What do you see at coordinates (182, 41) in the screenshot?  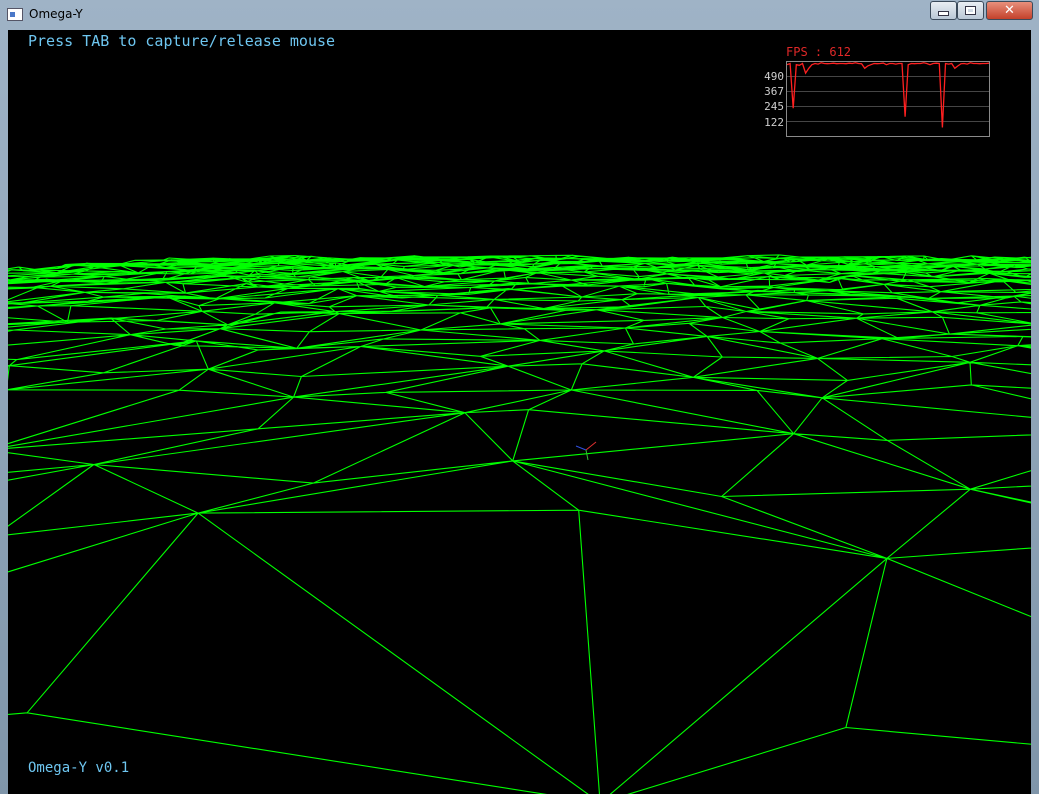 I see `capture-hint: Press TAB to capture/release mouse` at bounding box center [182, 41].